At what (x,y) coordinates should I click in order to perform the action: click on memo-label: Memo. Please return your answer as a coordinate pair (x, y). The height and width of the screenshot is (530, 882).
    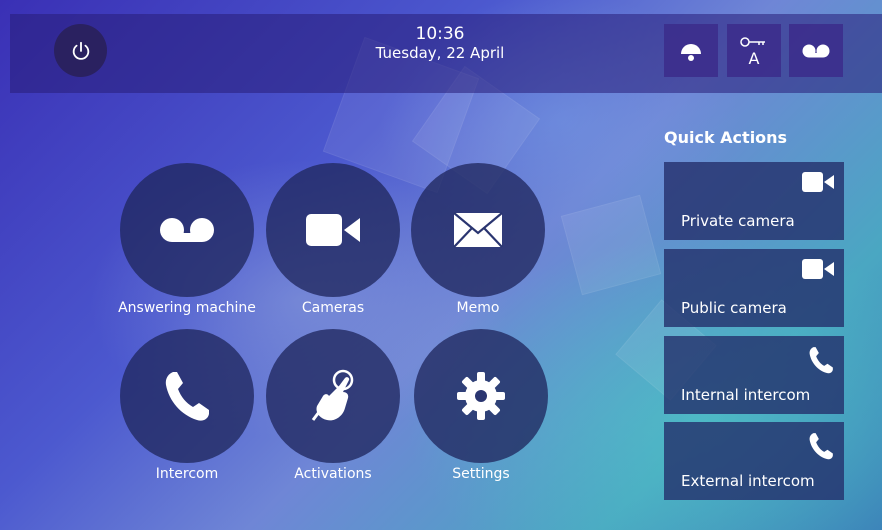
    Looking at the image, I should click on (478, 308).